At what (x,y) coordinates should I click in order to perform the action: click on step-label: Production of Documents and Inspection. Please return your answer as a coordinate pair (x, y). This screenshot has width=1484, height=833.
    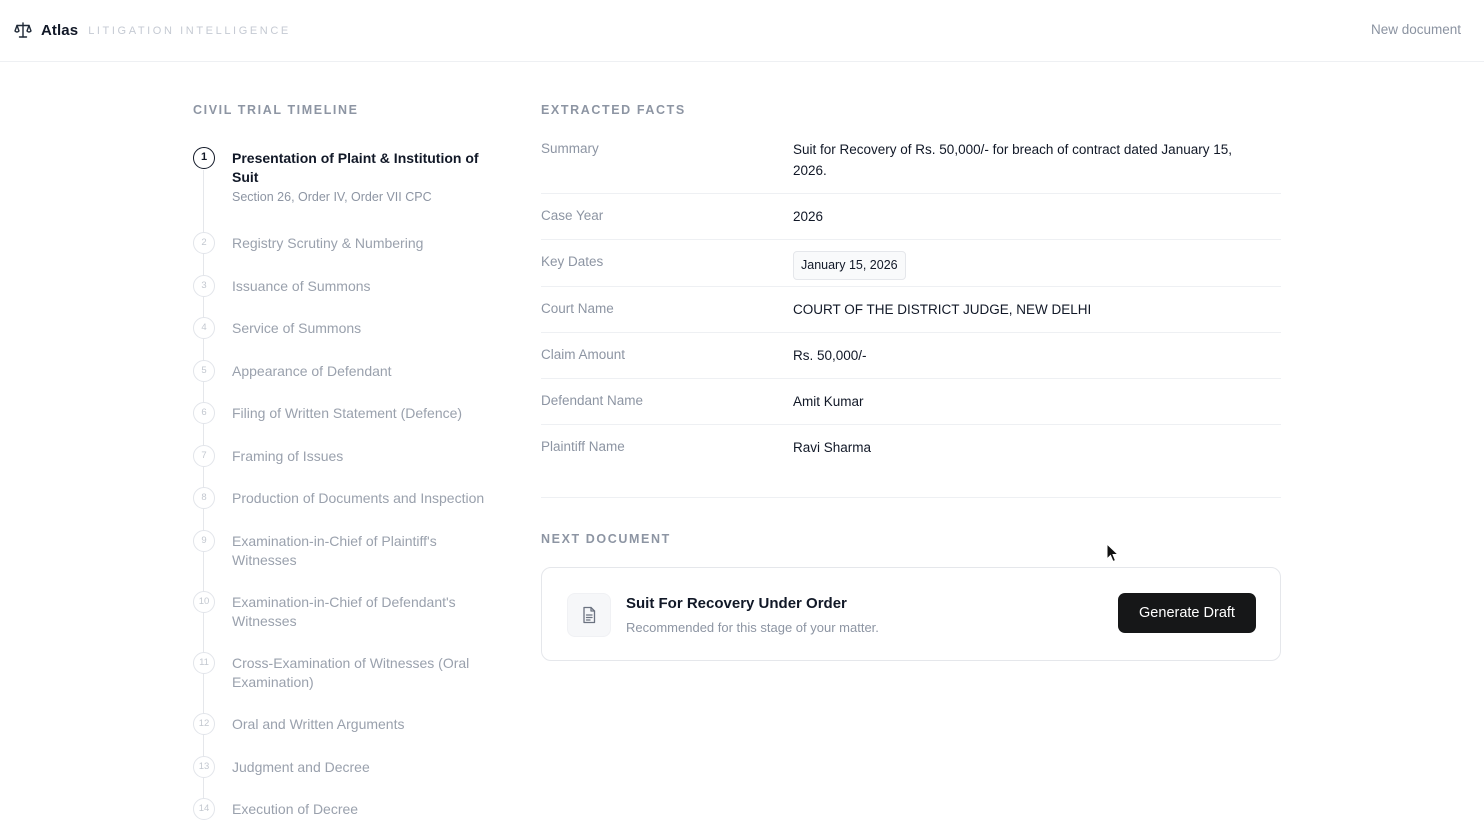
    Looking at the image, I should click on (358, 498).